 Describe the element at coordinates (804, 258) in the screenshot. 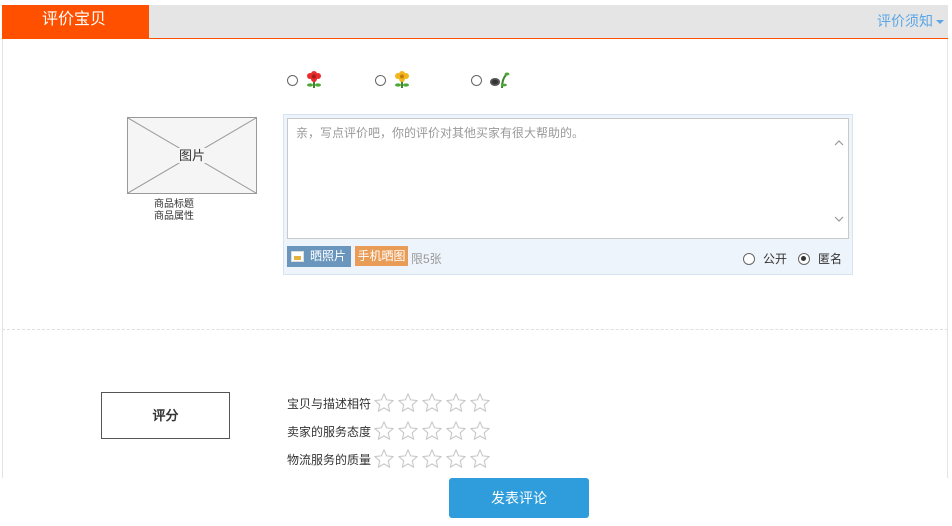

I see `radio-button-checked` at that location.